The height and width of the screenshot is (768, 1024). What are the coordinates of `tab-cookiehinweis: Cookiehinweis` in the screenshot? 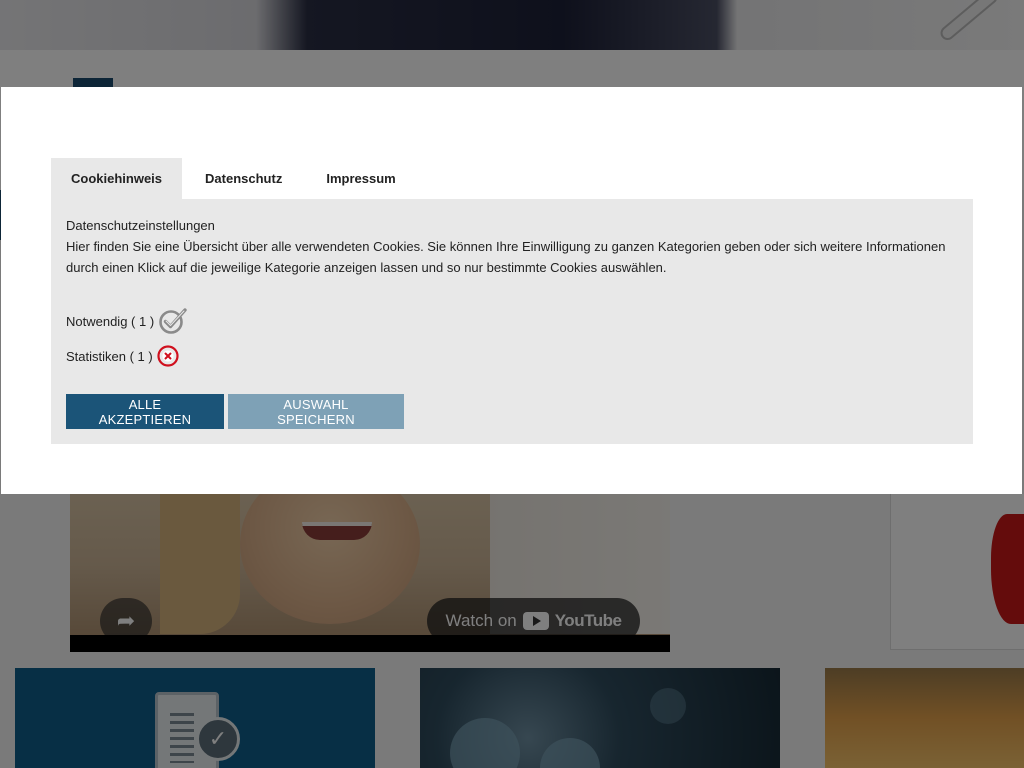 It's located at (117, 178).